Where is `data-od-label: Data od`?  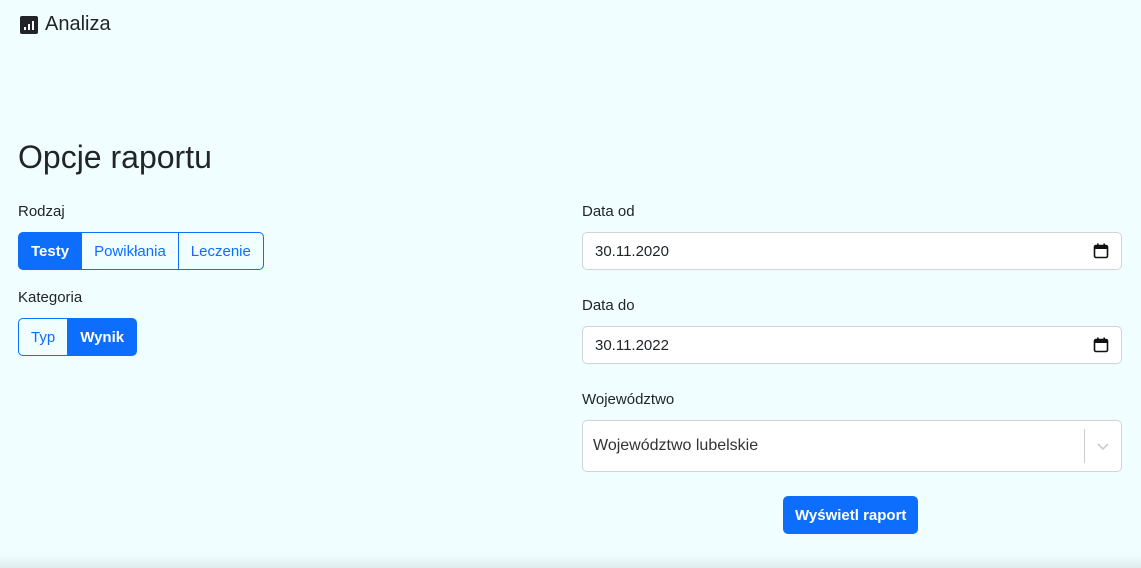
data-od-label: Data od is located at coordinates (608, 211).